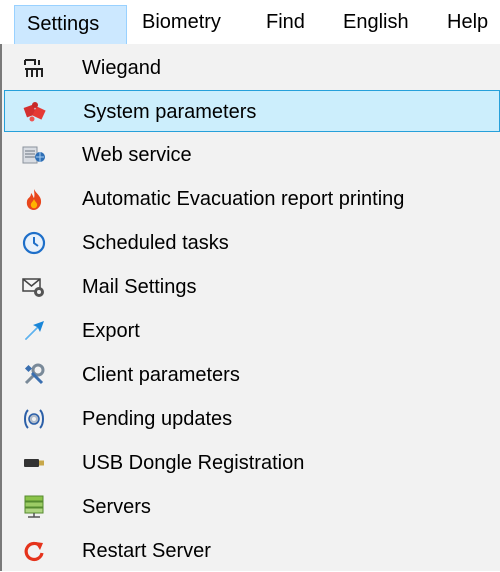  I want to click on menu-item-label: Automatic Evacuation report printing, so click(243, 199).